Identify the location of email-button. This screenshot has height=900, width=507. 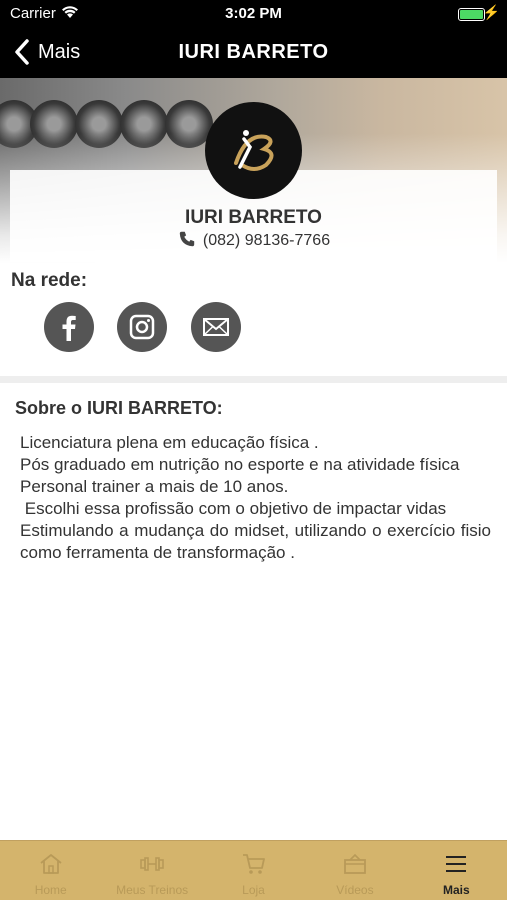
(216, 327).